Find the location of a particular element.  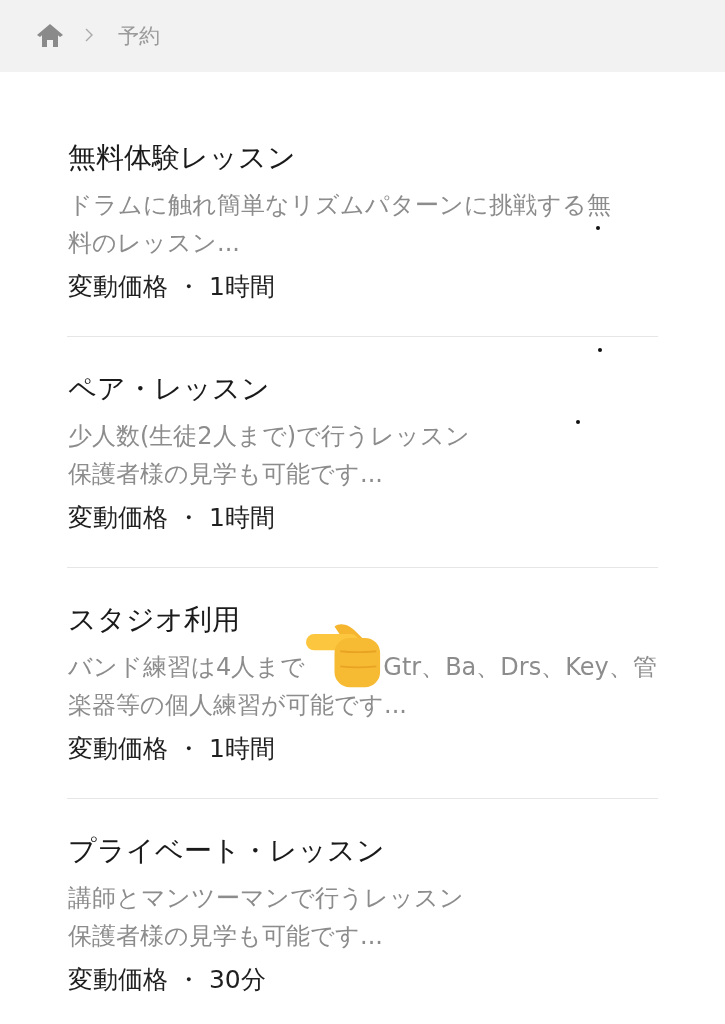

price-duration: 変動価格 ・ 30分 is located at coordinates (167, 980).